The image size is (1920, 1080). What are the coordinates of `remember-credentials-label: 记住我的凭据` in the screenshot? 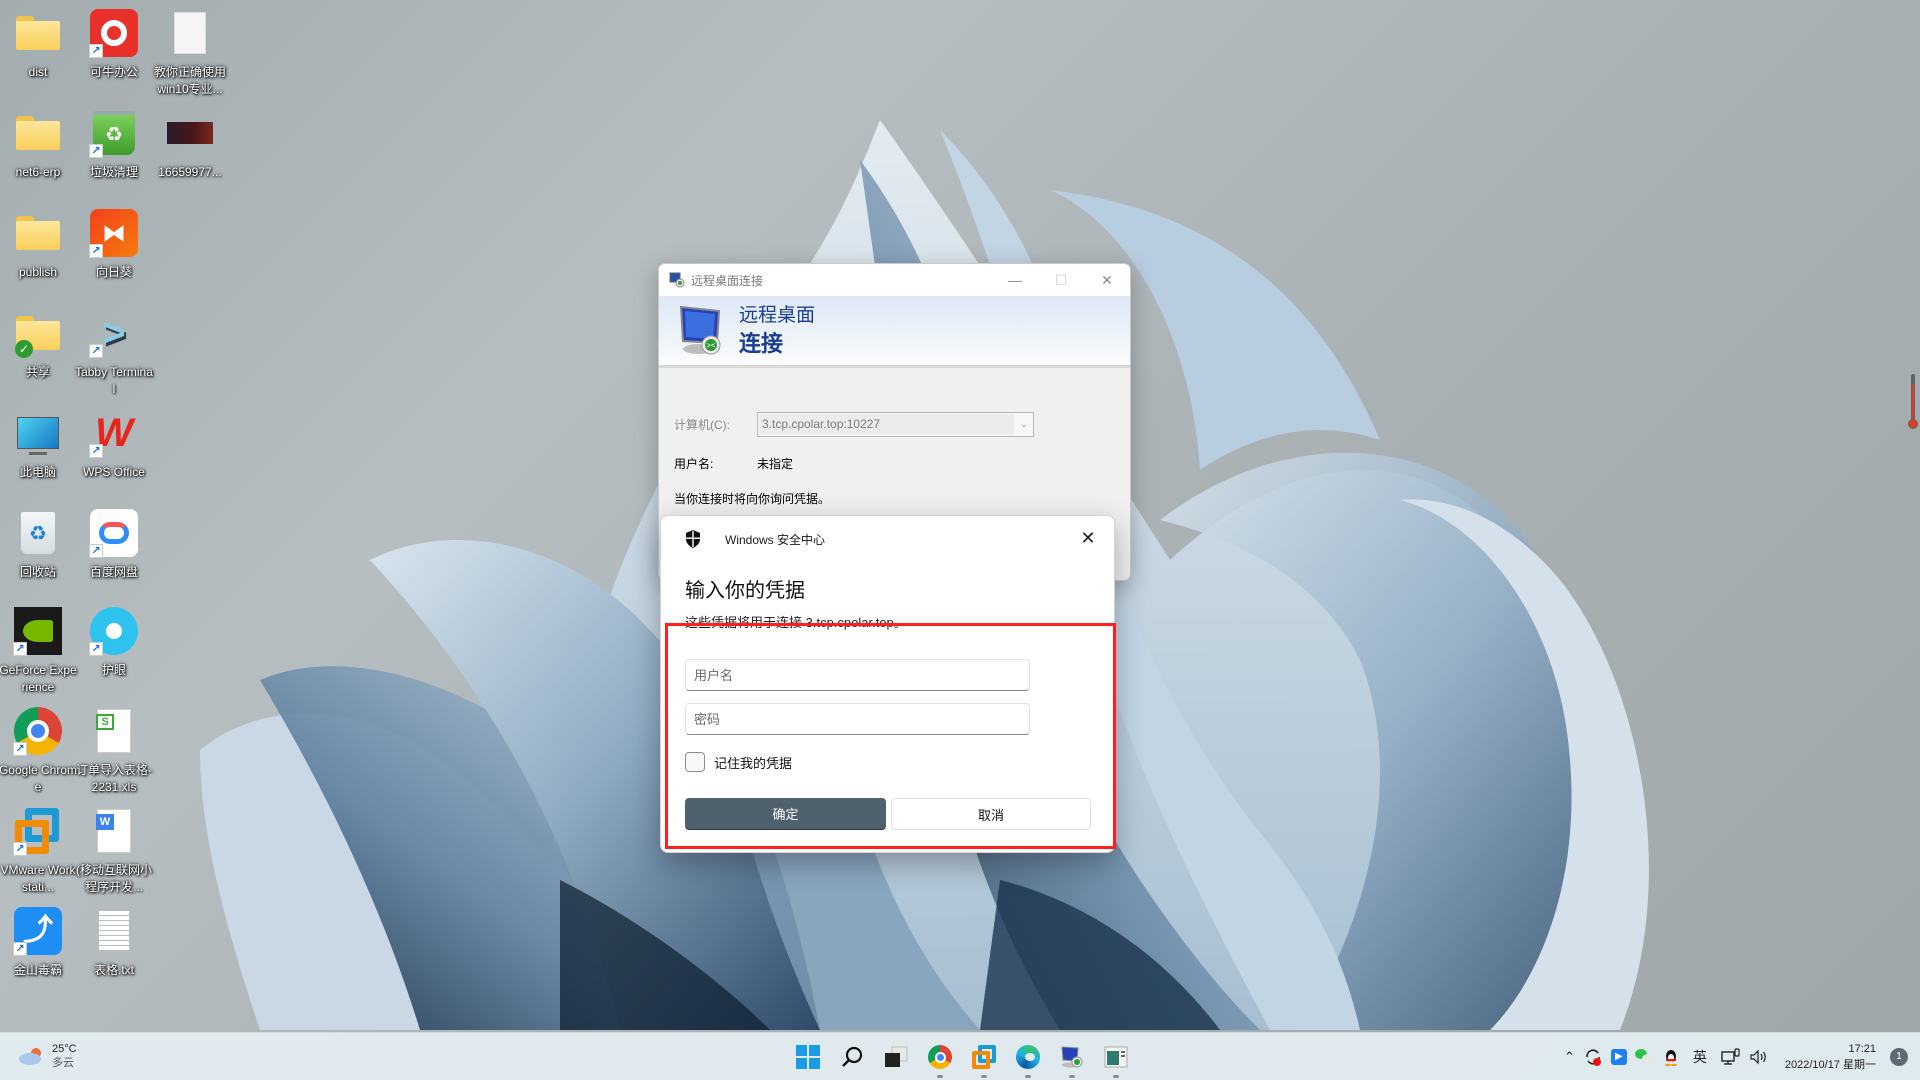 It's located at (753, 763).